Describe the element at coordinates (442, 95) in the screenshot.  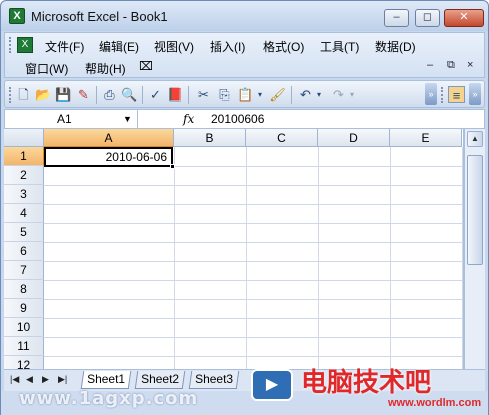
I see `formatting-toolbar-grip` at that location.